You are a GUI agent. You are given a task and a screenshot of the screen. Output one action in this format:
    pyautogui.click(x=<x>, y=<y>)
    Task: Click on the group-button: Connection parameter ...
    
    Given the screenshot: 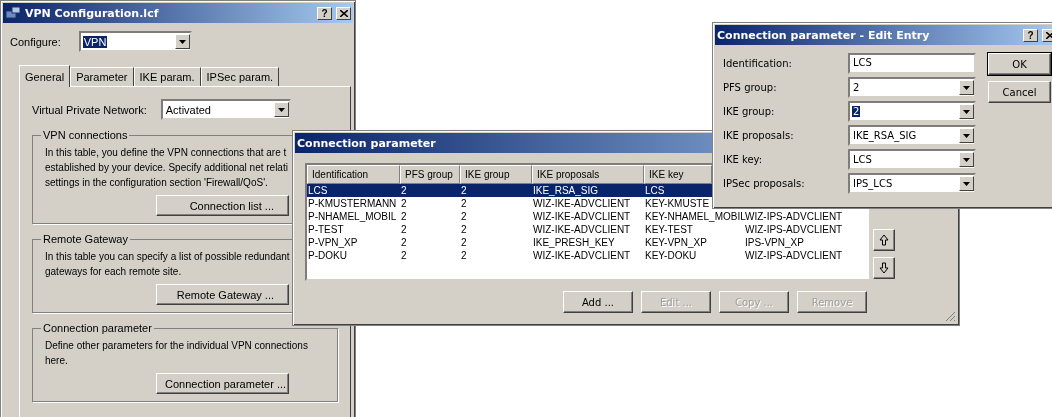 What is the action you would take?
    pyautogui.click(x=222, y=383)
    